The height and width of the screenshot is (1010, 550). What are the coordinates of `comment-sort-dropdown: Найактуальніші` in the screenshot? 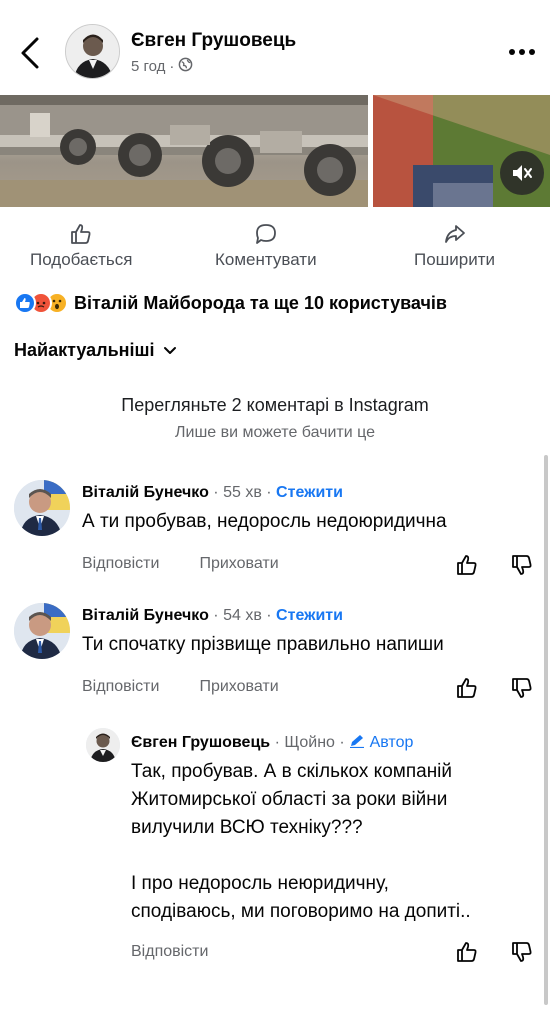 It's located at (95, 350).